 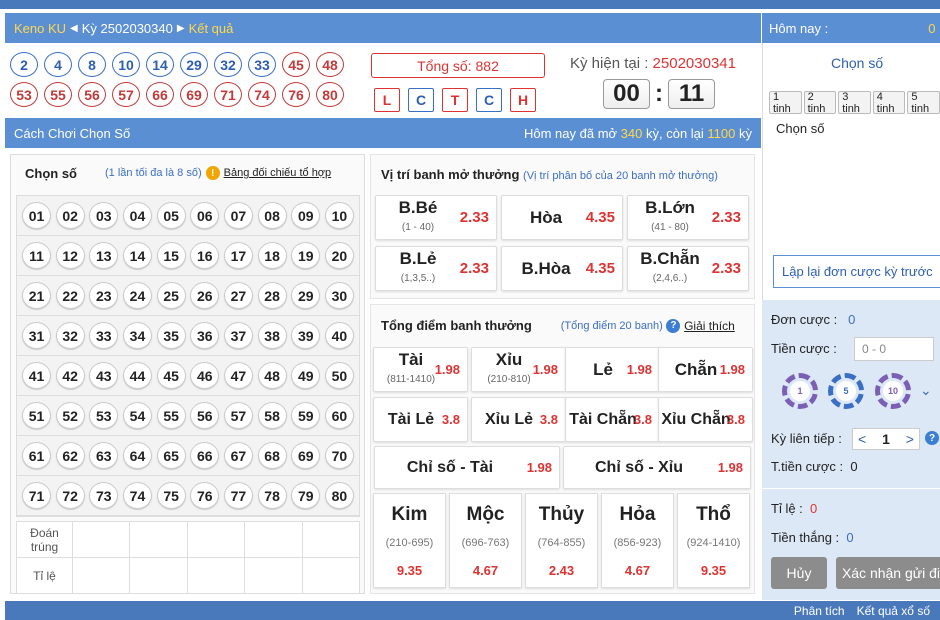 I want to click on number-ball: 74, so click(x=137, y=495).